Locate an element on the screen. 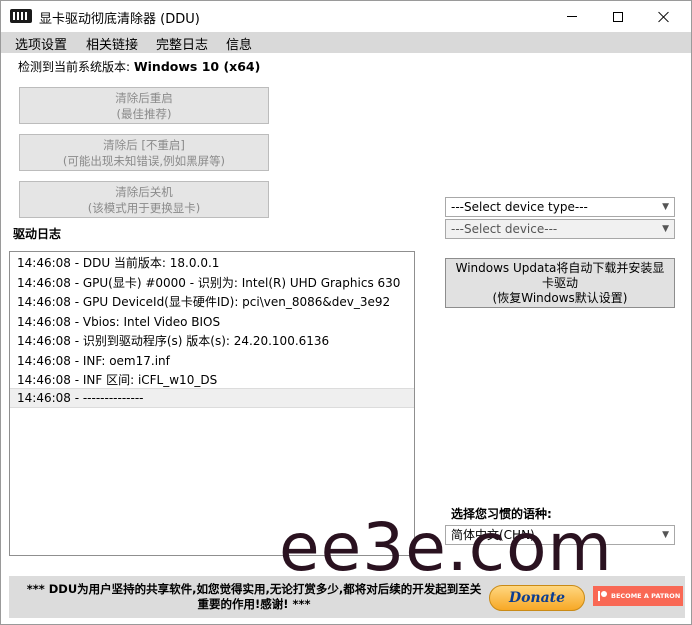 The image size is (692, 625). clean-and-restart-label: 清除后重启 is located at coordinates (144, 98).